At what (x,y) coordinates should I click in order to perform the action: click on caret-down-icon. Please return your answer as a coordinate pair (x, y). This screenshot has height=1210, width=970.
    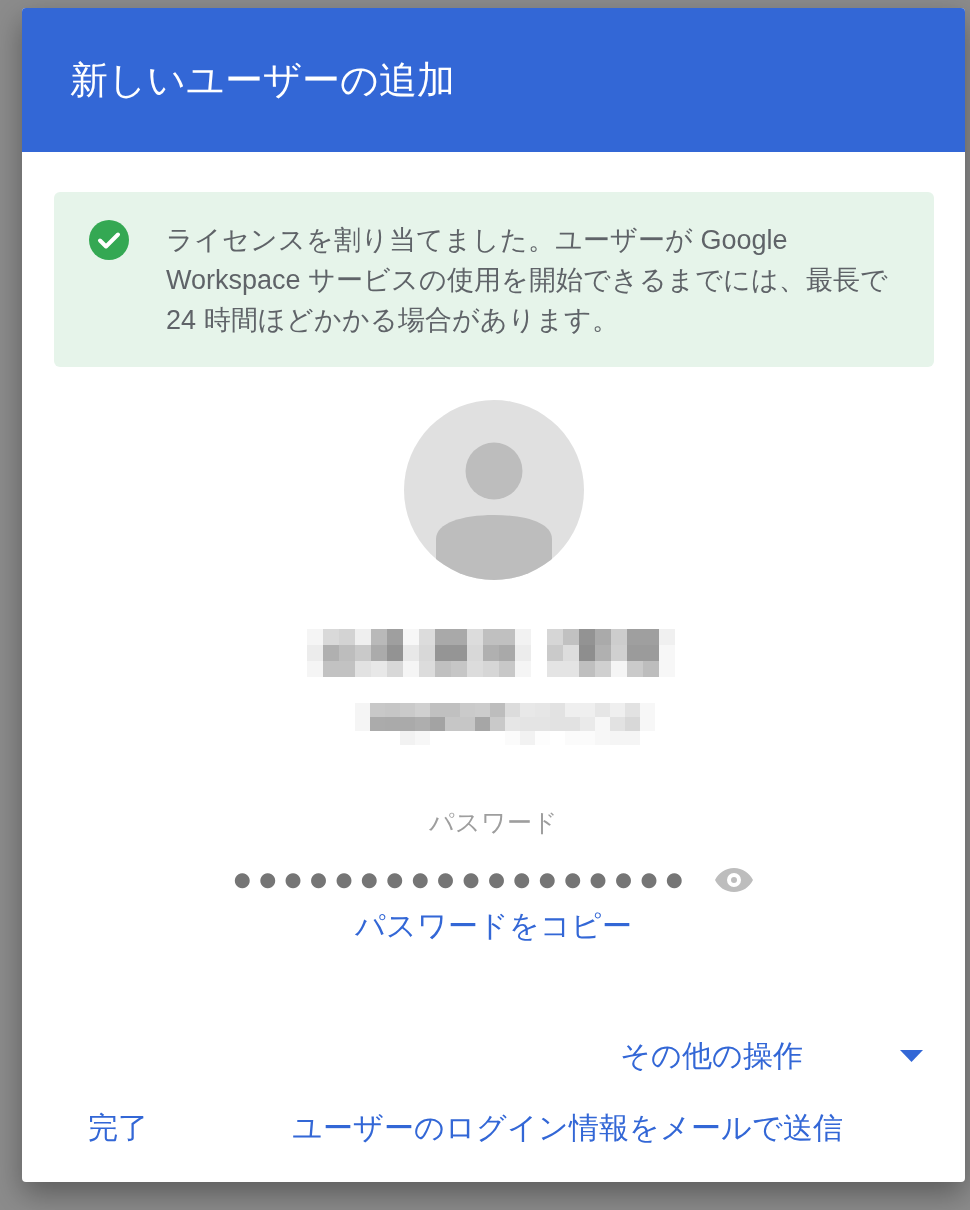
    Looking at the image, I should click on (911, 1056).